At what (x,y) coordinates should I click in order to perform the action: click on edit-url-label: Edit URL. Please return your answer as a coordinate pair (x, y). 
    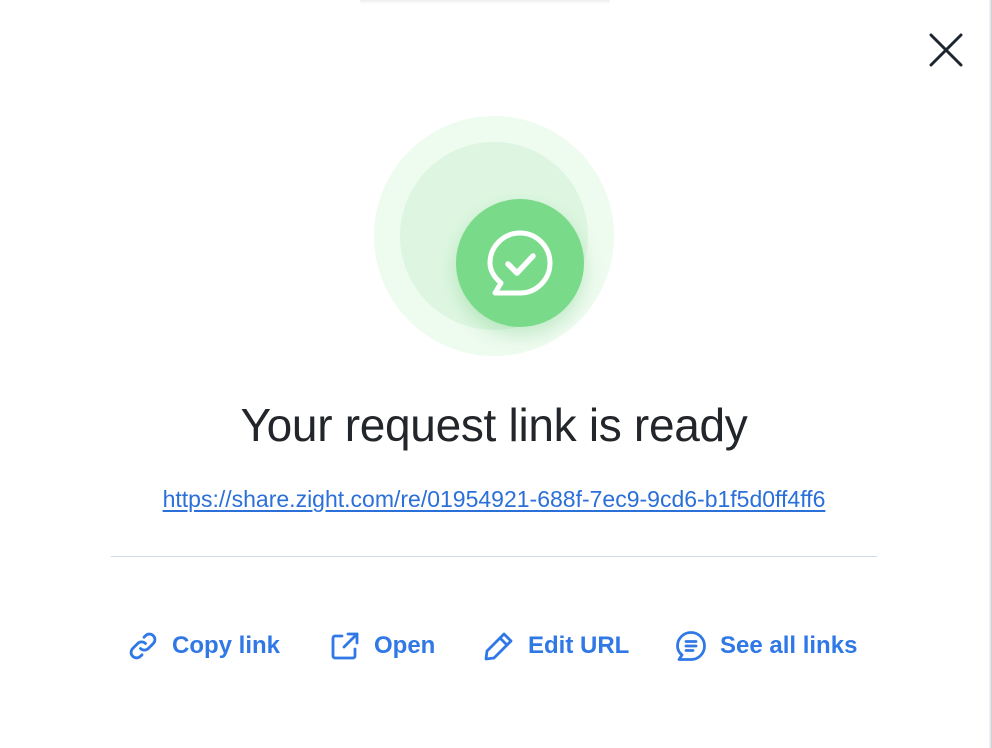
    Looking at the image, I should click on (579, 645).